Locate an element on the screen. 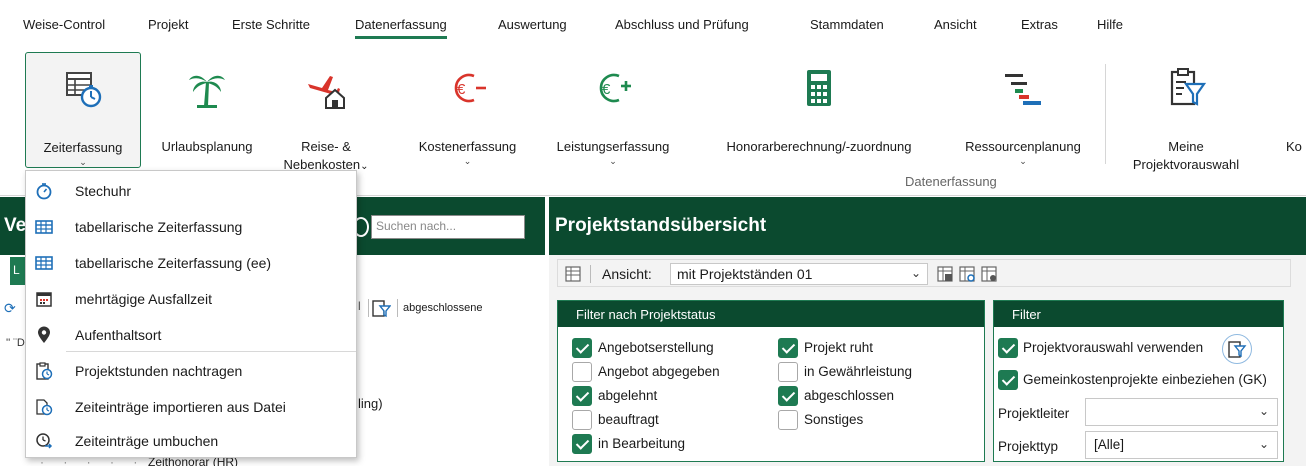 The width and height of the screenshot is (1306, 466). status-filter-title: Filter nach Projektstatus is located at coordinates (771, 314).